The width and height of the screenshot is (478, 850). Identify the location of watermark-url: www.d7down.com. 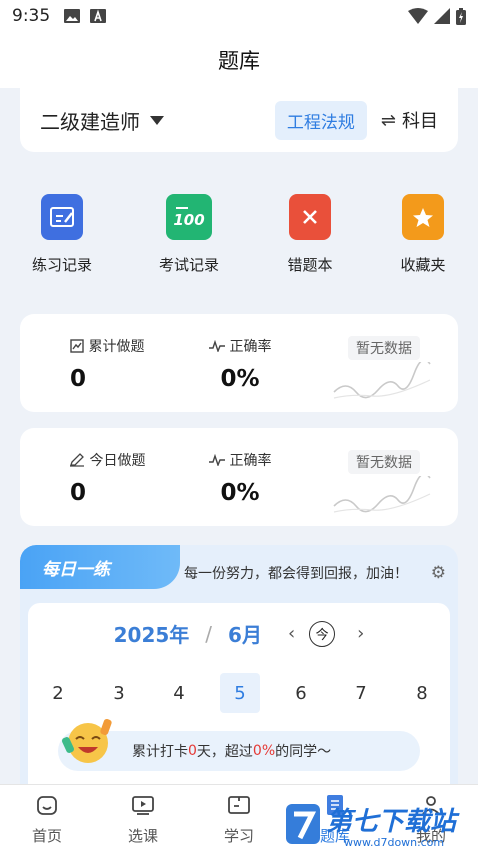
(394, 842).